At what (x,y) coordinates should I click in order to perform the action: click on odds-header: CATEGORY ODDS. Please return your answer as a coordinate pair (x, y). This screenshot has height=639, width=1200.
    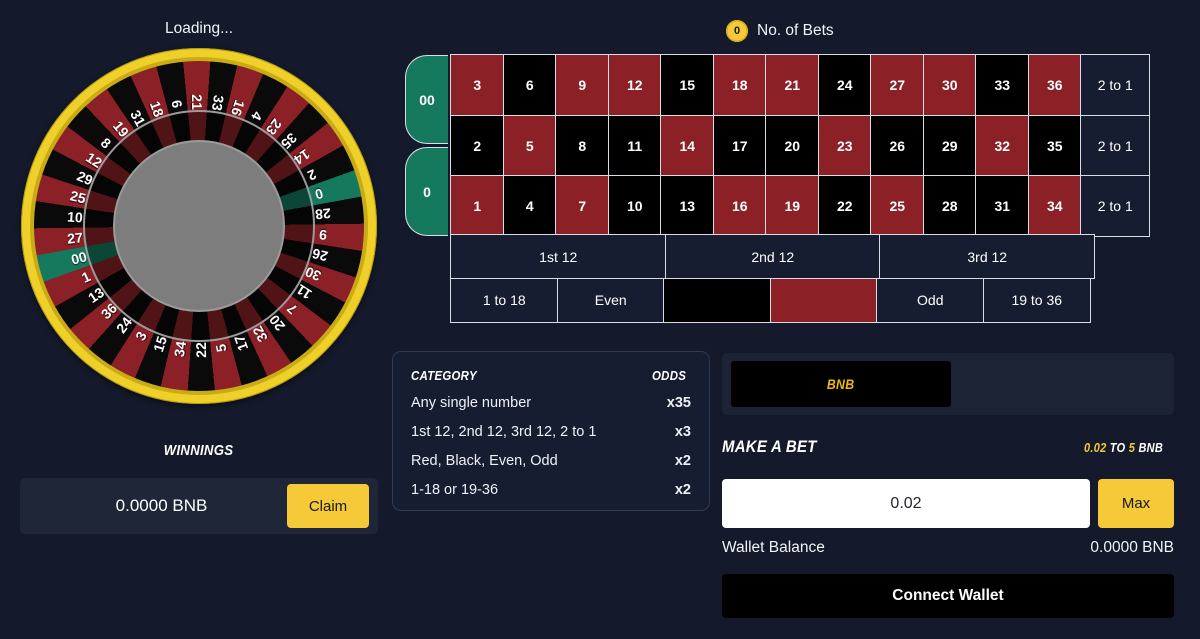
    Looking at the image, I should click on (551, 375).